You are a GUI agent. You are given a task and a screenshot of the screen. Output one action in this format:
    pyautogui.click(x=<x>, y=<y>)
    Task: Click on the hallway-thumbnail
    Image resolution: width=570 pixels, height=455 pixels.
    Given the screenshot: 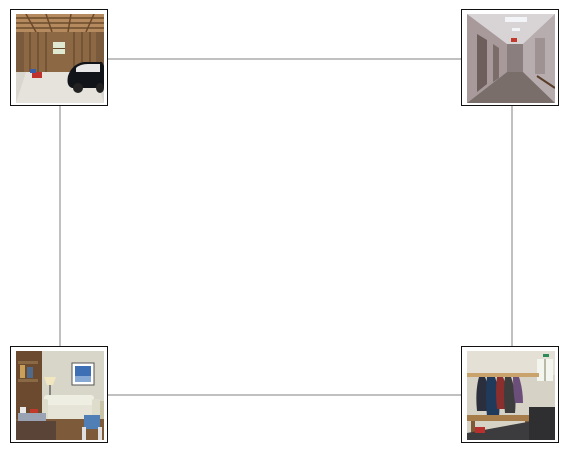 What is the action you would take?
    pyautogui.click(x=510, y=57)
    